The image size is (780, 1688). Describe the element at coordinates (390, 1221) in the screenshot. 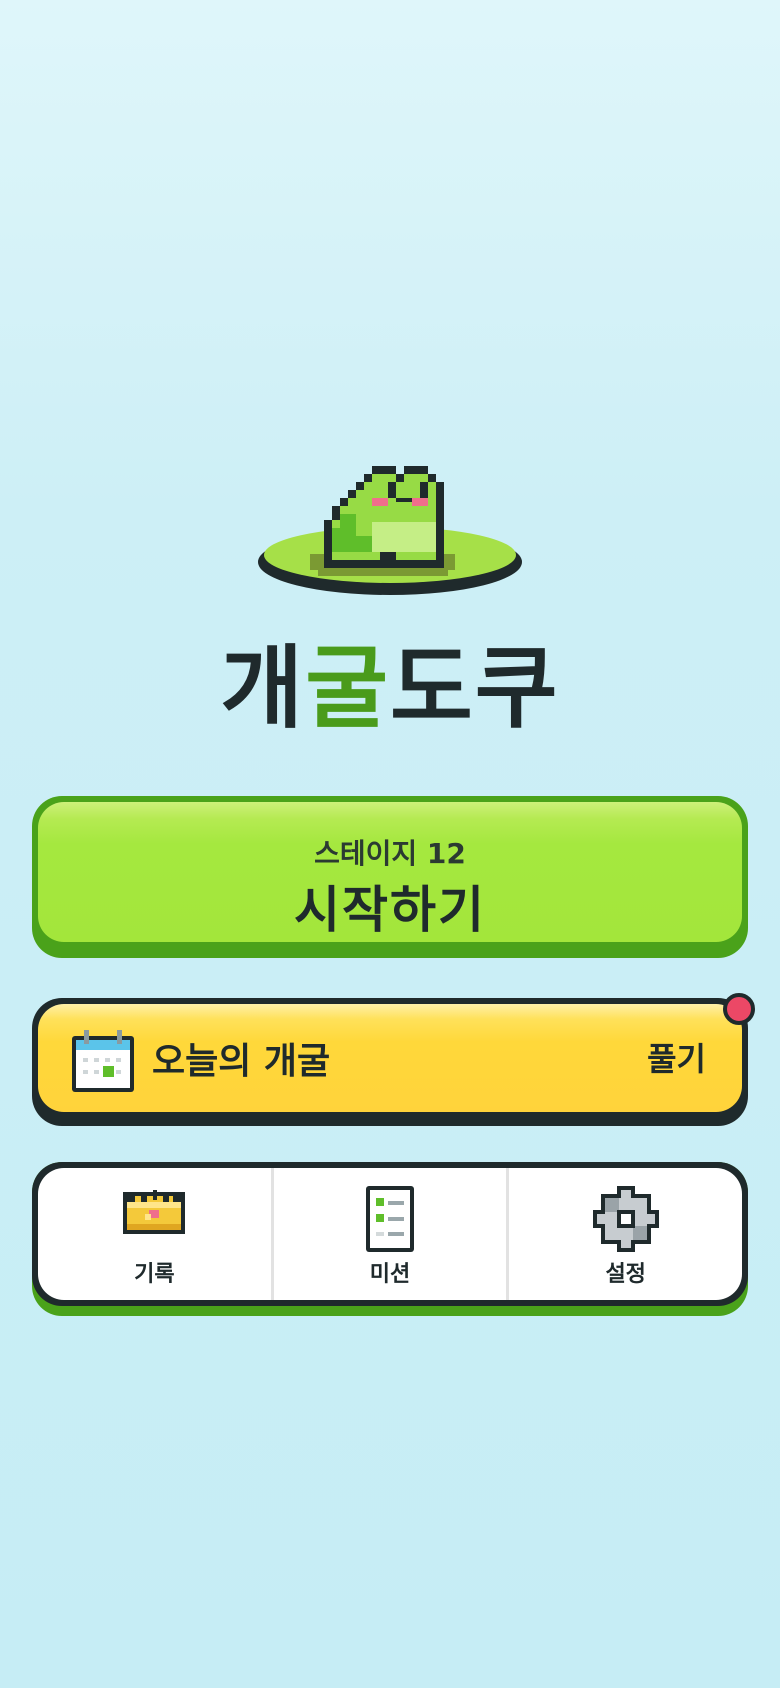

I see `checklist-icon` at that location.